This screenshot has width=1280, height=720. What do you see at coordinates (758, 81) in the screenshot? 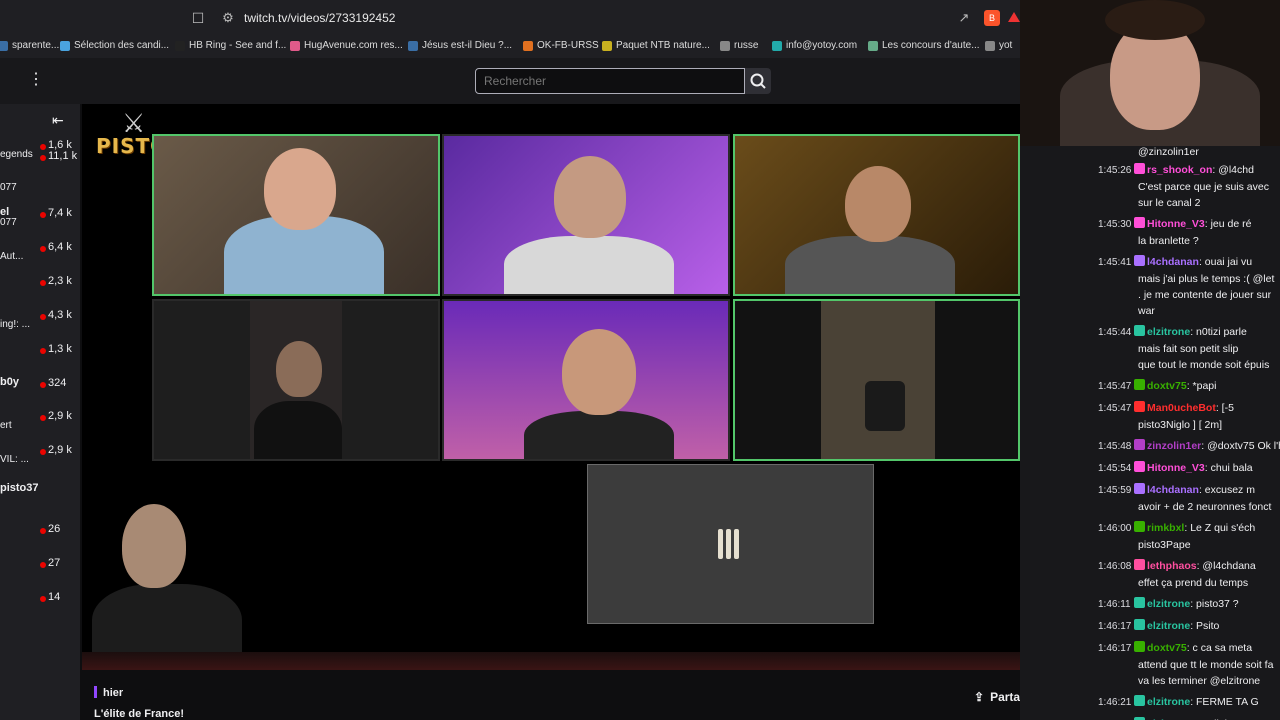
I see `search-button` at bounding box center [758, 81].